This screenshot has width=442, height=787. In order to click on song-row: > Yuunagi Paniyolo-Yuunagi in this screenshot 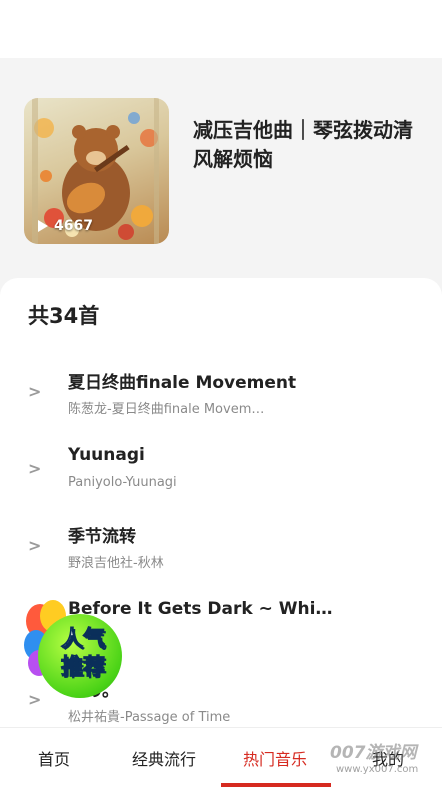, I will do `click(221, 473)`.